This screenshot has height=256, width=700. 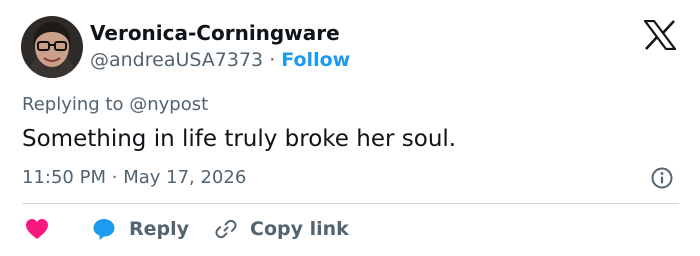 I want to click on like-button, so click(x=37, y=229).